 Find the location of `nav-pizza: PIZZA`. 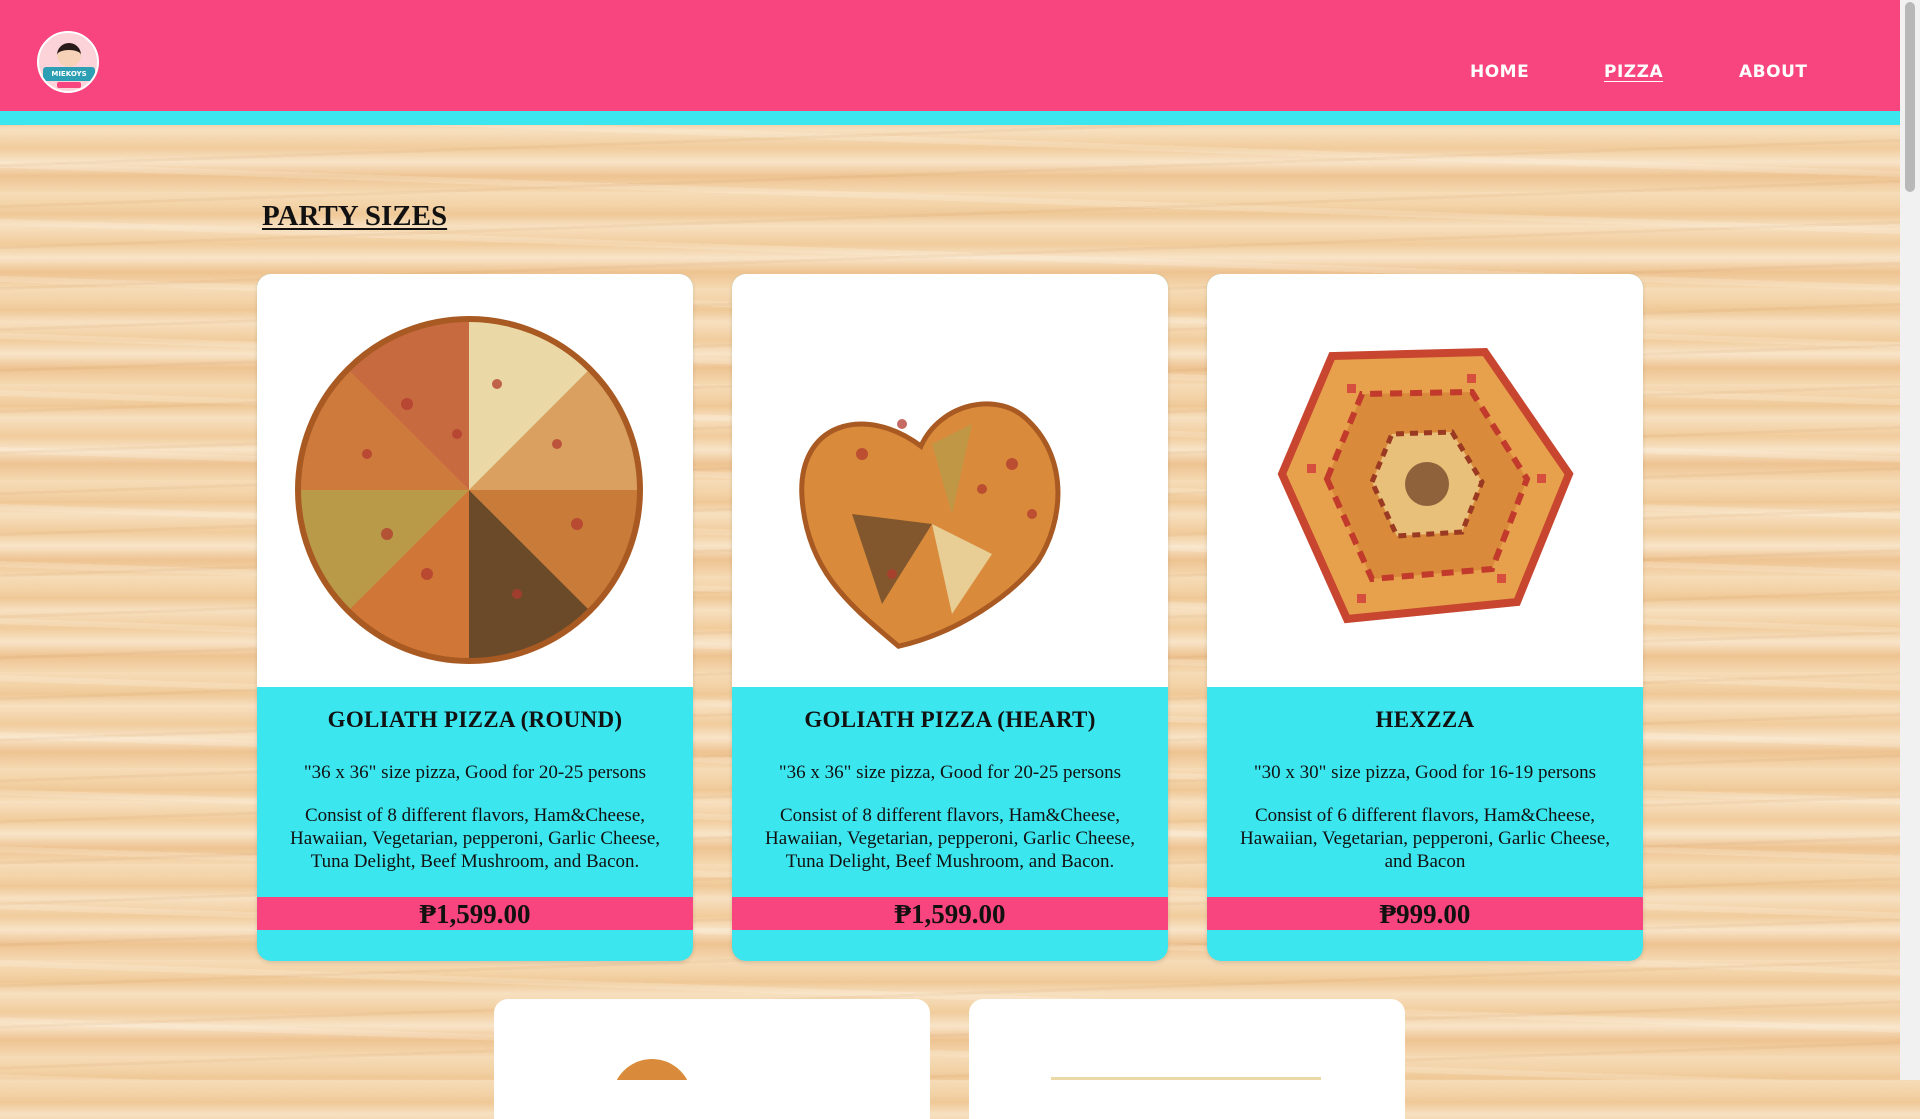

nav-pizza: PIZZA is located at coordinates (1633, 74).